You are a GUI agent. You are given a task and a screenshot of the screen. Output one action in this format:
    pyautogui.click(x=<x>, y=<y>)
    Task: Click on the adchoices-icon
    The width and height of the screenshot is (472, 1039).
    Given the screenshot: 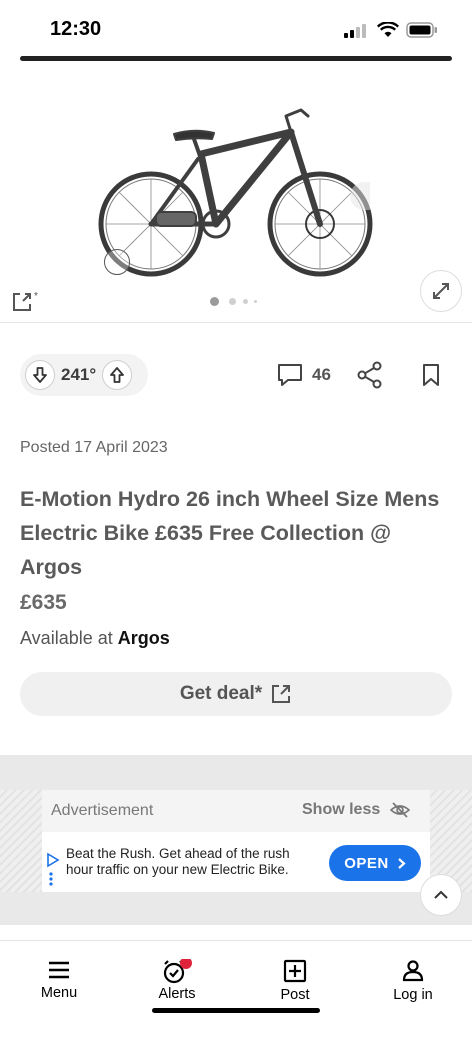 What is the action you would take?
    pyautogui.click(x=53, y=870)
    